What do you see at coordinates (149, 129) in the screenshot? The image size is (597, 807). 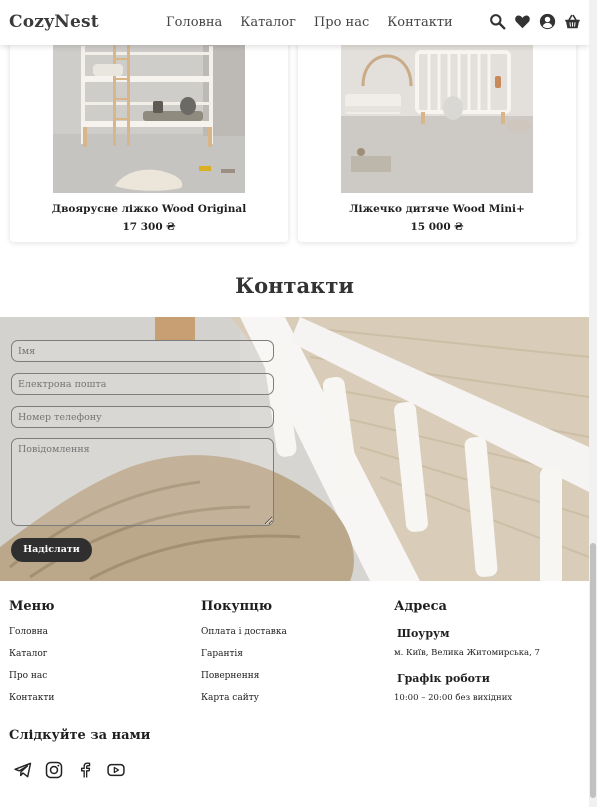 I see `product-card: Двоярусне ліжко Wood Original 17 300 ₴` at bounding box center [149, 129].